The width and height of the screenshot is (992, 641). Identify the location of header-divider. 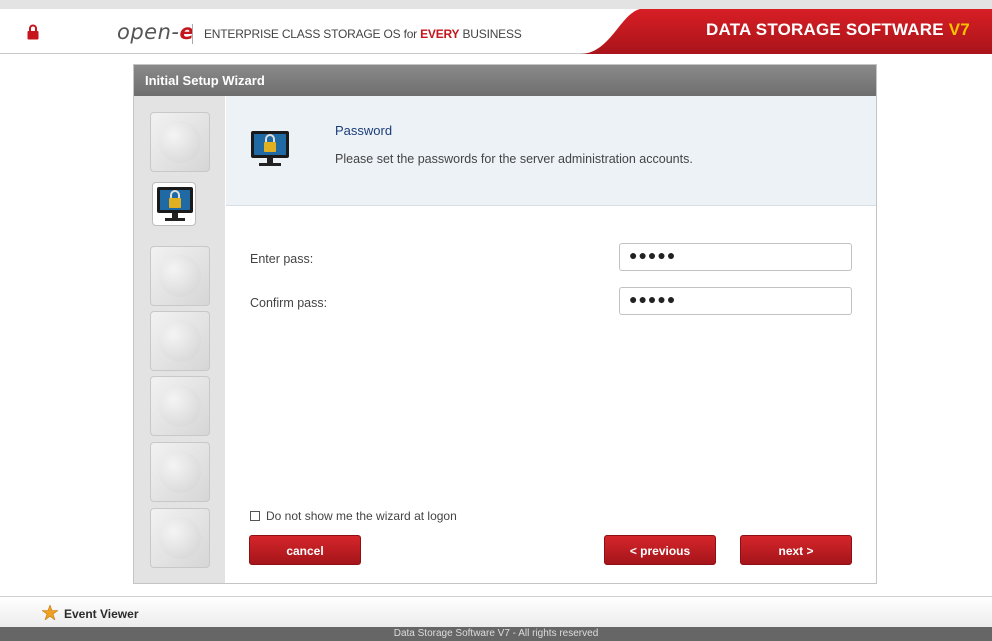
(192, 34).